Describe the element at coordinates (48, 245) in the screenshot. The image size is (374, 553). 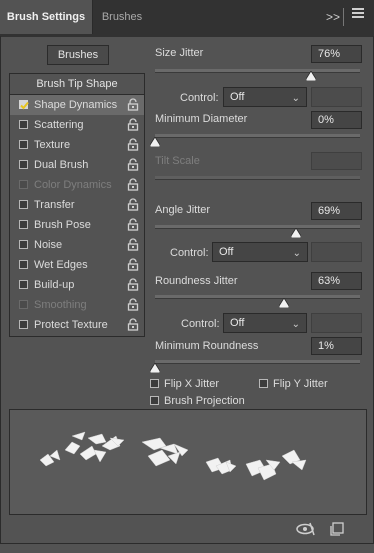
I see `brush-setting-label: Noise` at that location.